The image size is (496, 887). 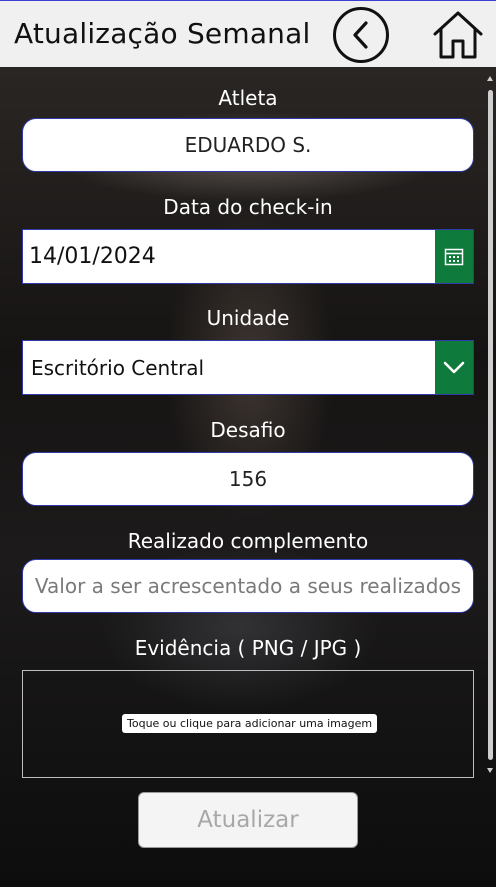 I want to click on evidence-label: Evidência ( PNG / JPG ), so click(x=248, y=648).